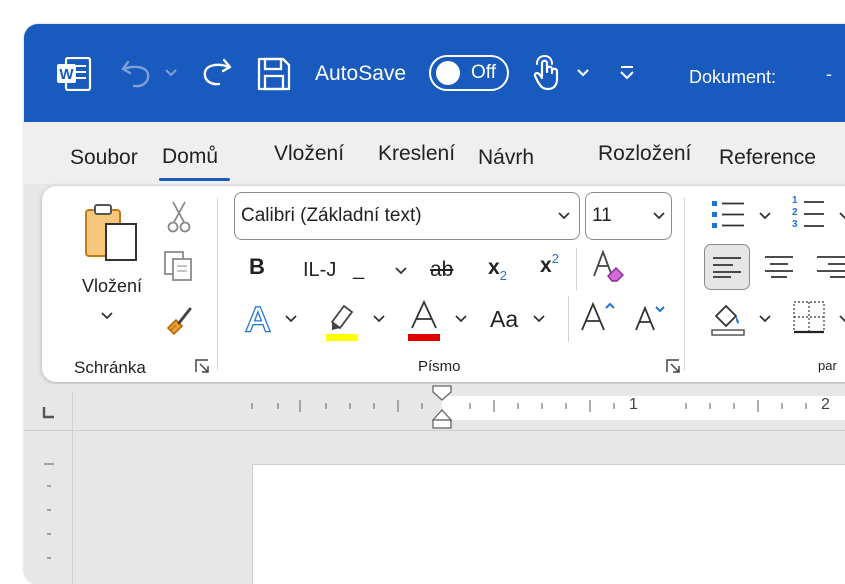 The height and width of the screenshot is (584, 845). Describe the element at coordinates (112, 286) in the screenshot. I see `paste-label: Vložení` at that location.